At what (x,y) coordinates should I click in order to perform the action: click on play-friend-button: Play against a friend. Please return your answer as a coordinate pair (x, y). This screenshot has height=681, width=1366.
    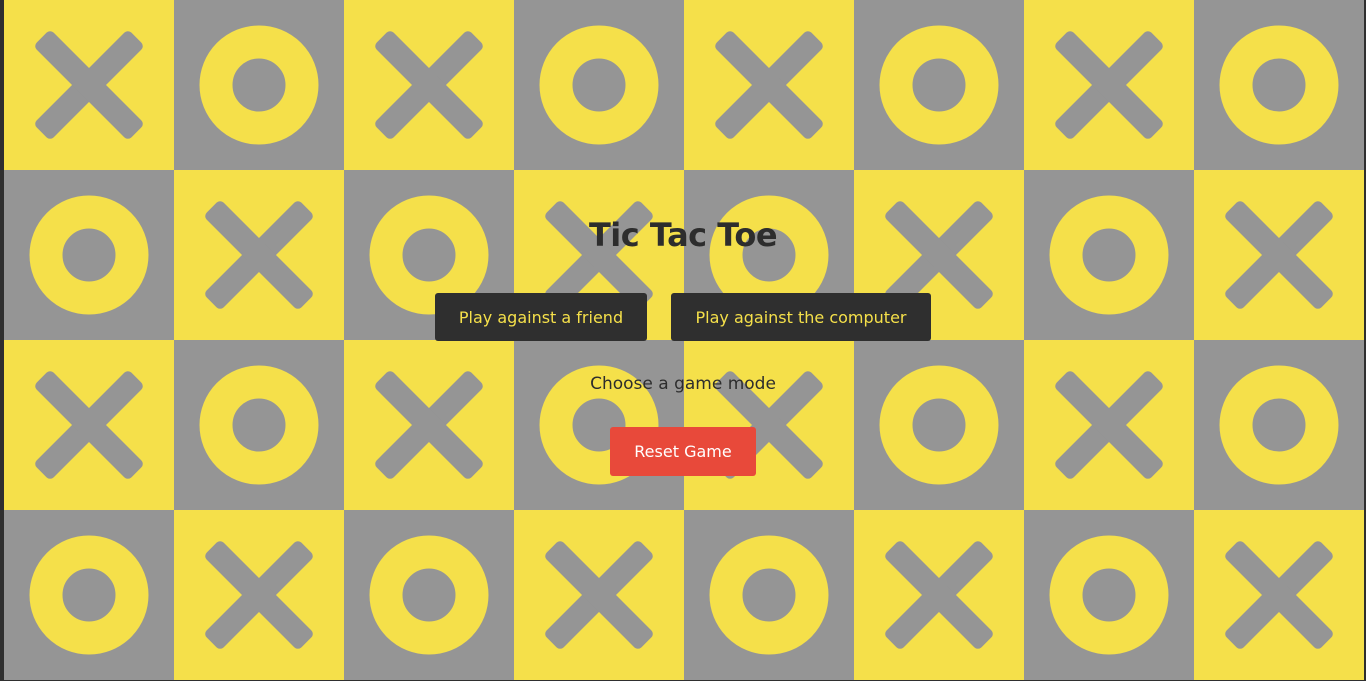
    Looking at the image, I should click on (541, 317).